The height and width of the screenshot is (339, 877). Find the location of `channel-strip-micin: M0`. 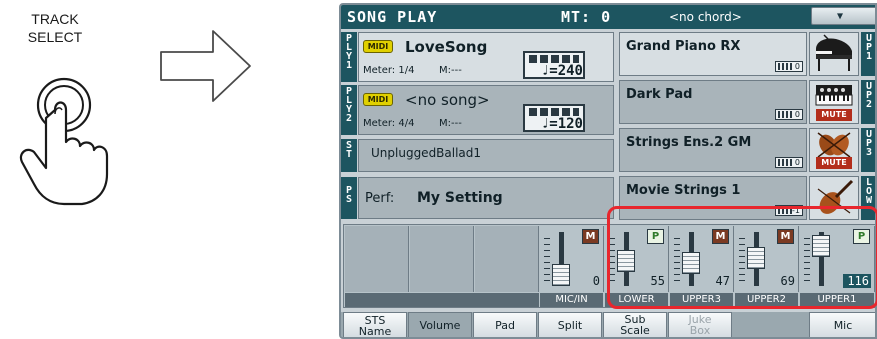

channel-strip-micin: M0 is located at coordinates (572, 259).